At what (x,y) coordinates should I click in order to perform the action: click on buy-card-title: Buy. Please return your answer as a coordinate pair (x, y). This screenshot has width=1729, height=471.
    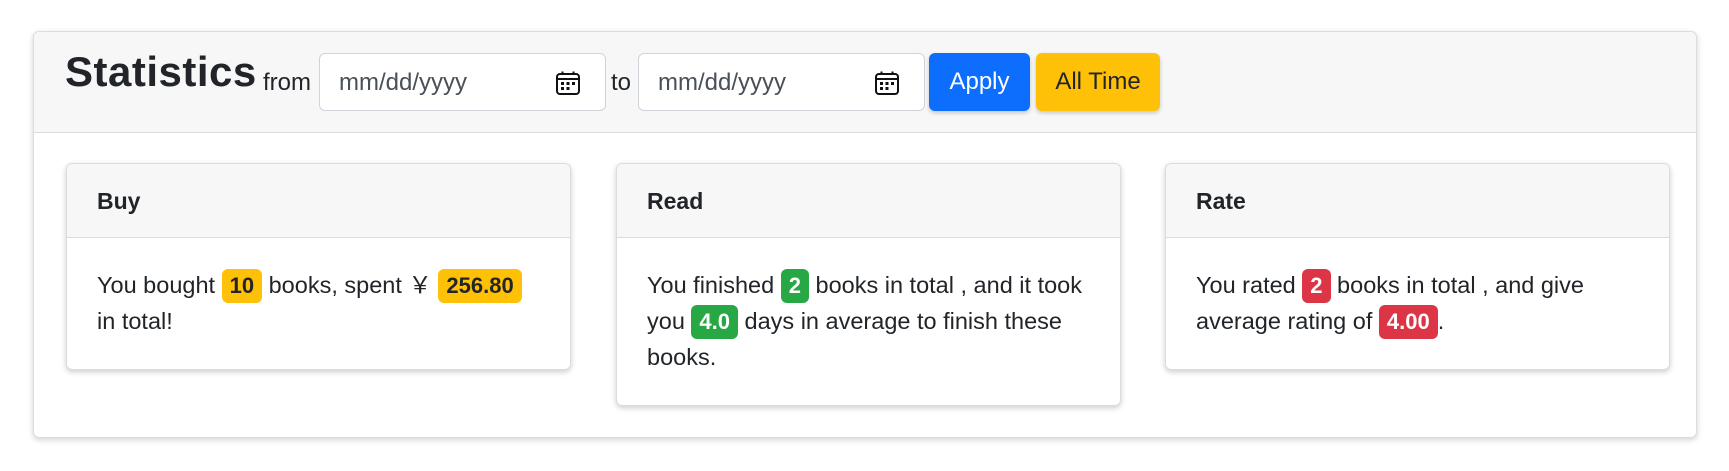
    Looking at the image, I should click on (318, 201).